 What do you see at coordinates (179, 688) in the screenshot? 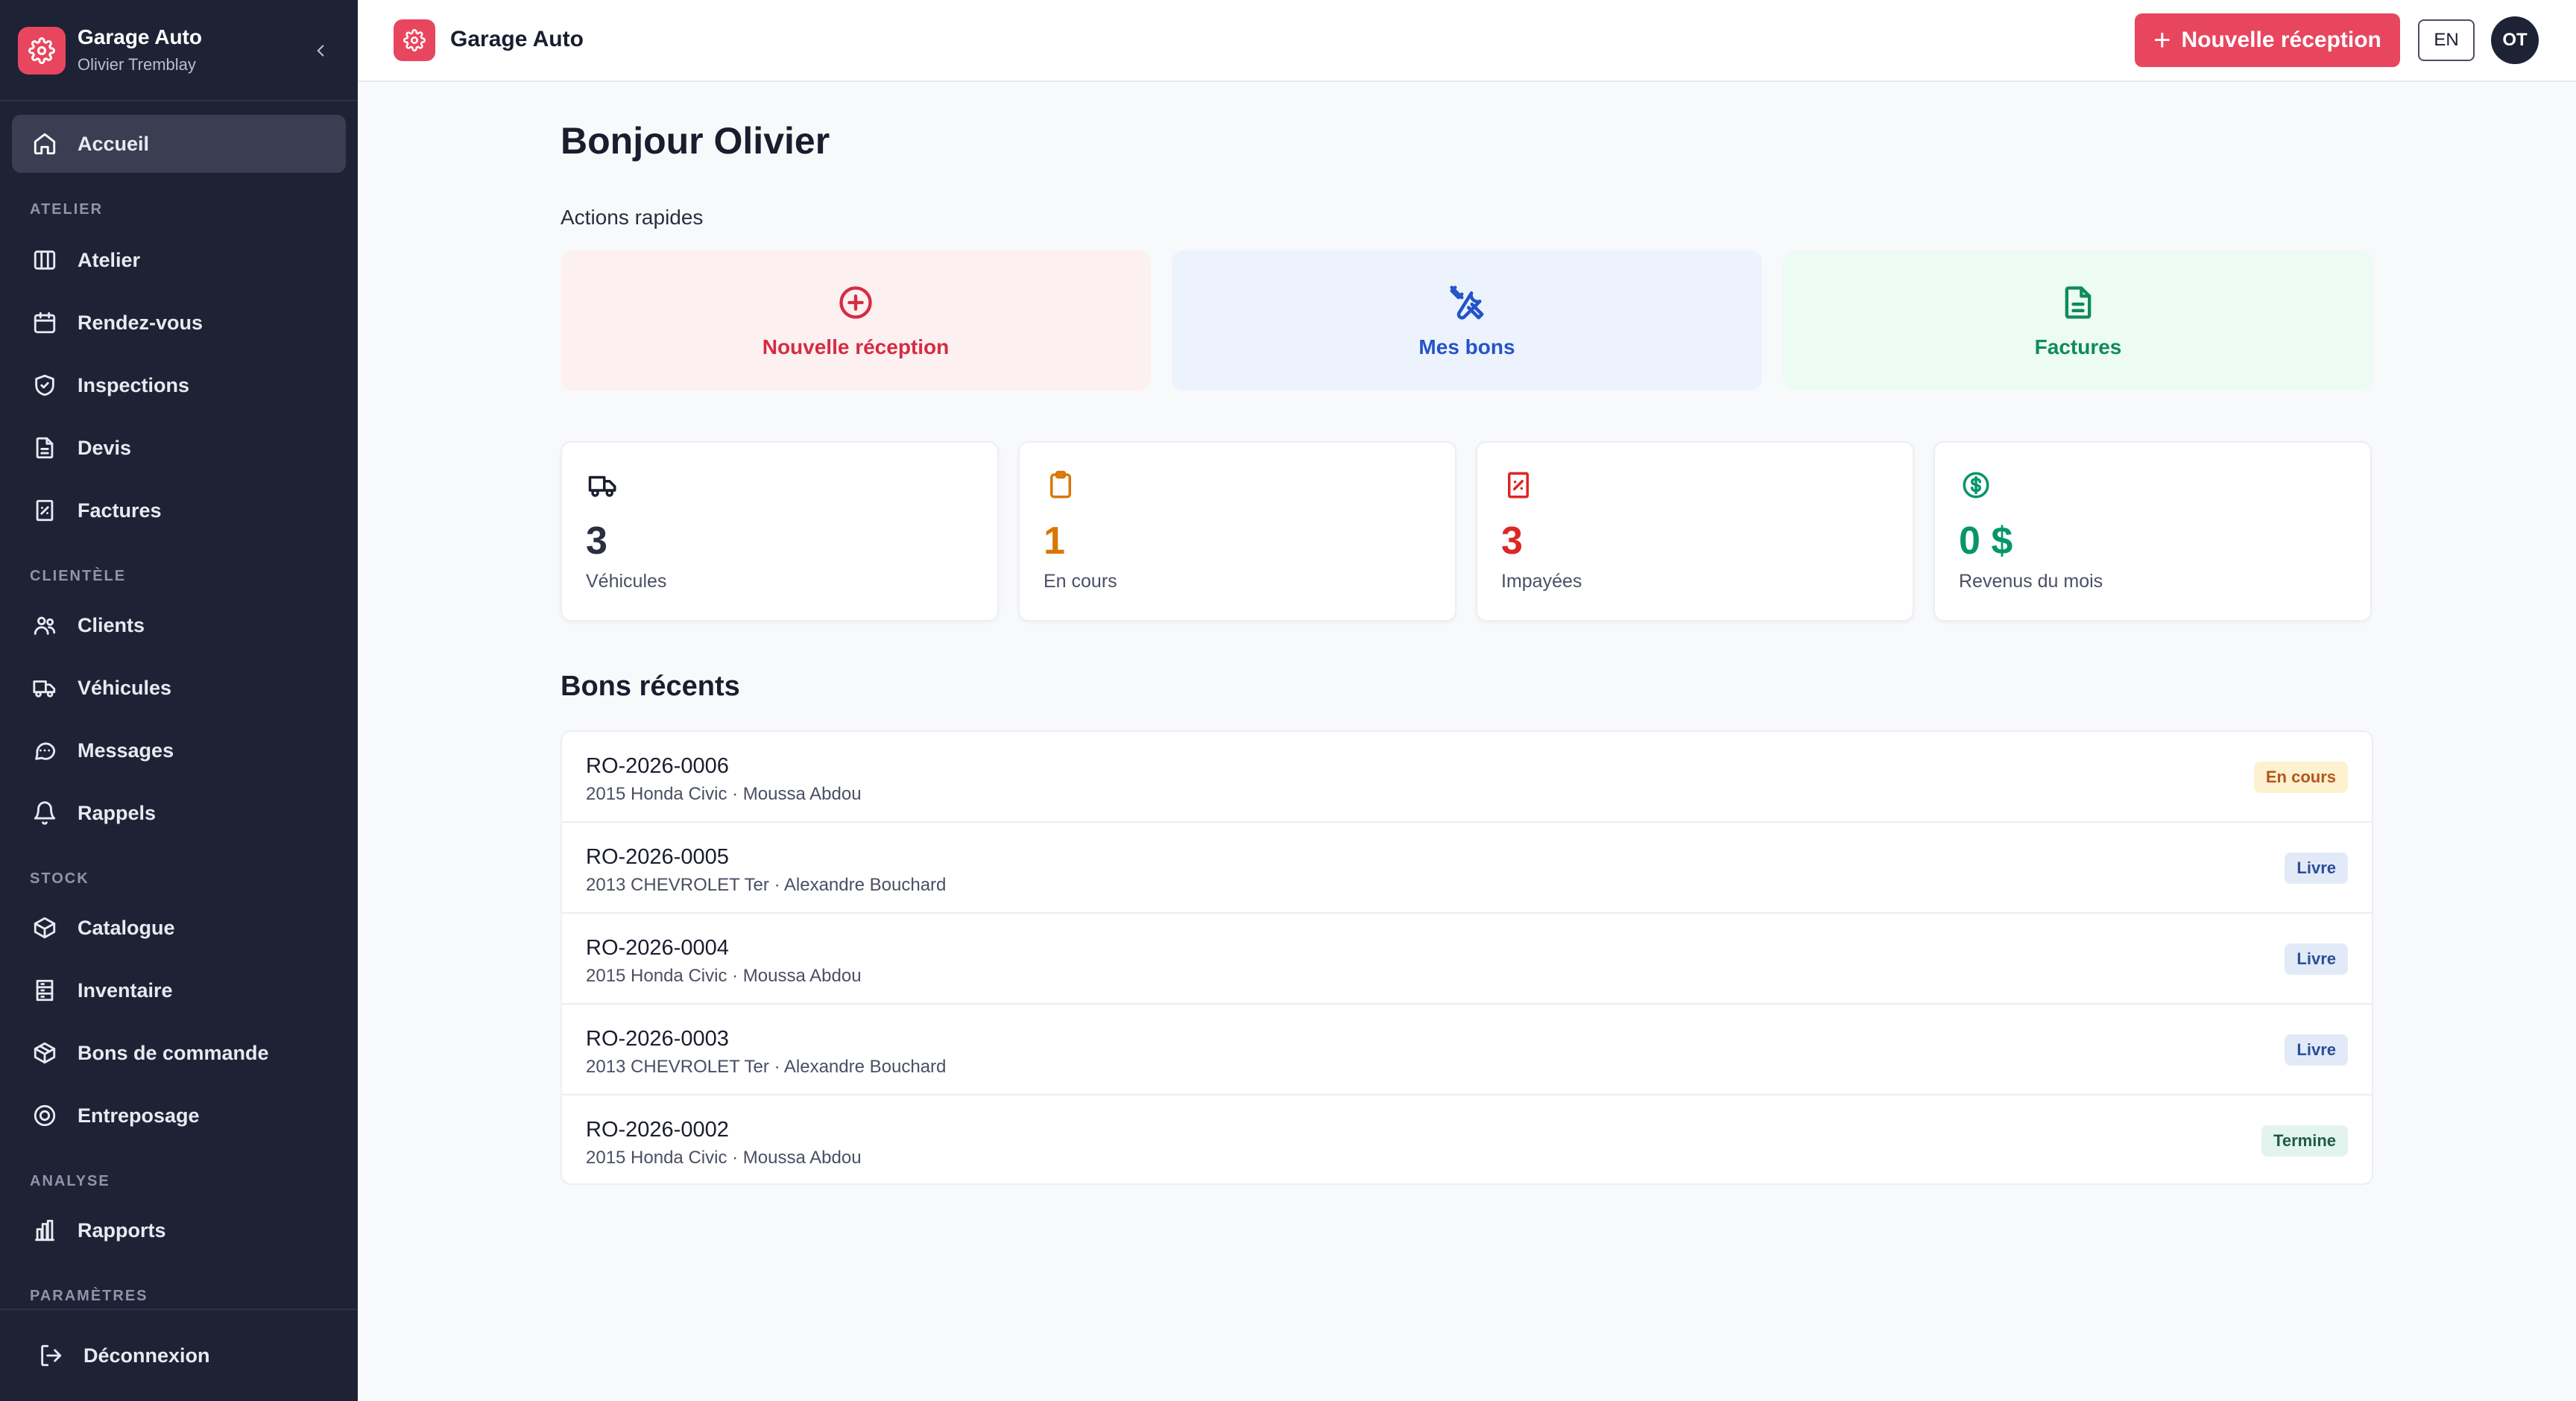
I see `sidebar-item-vehicules: Véhicules` at bounding box center [179, 688].